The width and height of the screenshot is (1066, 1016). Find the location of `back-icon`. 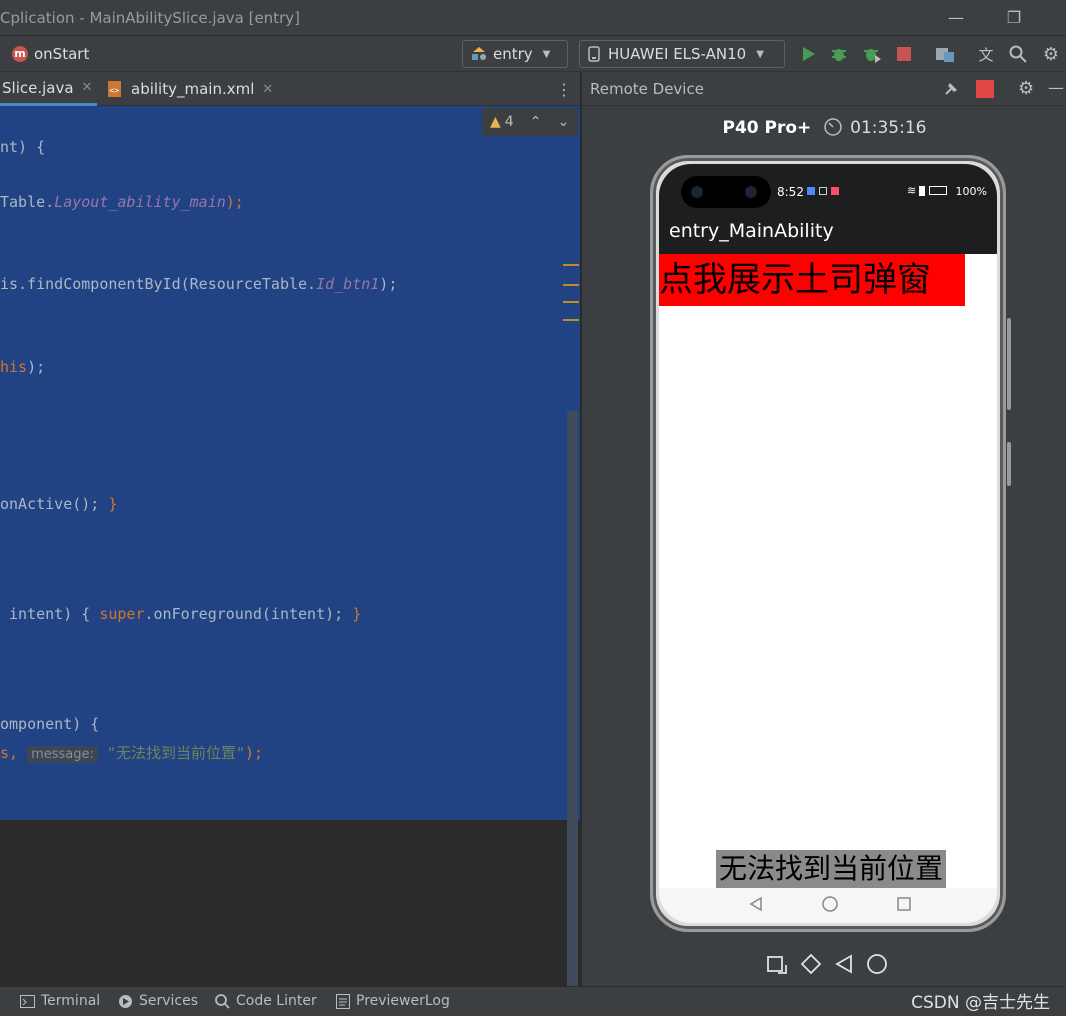

back-icon is located at coordinates (756, 905).